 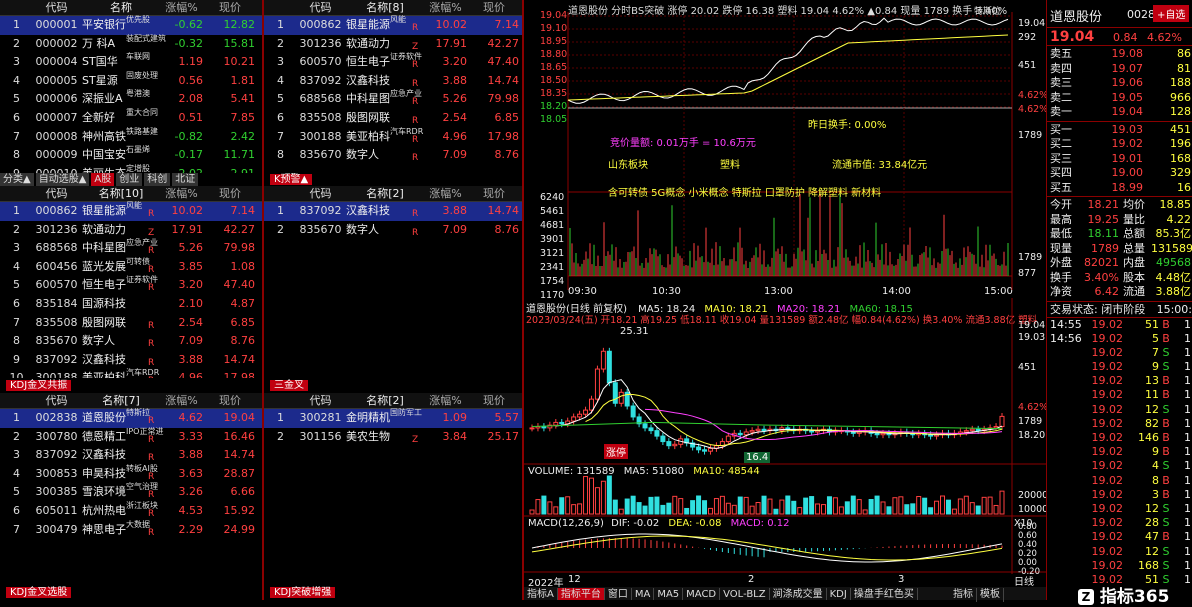 What do you see at coordinates (1119, 130) in the screenshot?
I see `order-level: 买一 19.03 451` at bounding box center [1119, 130].